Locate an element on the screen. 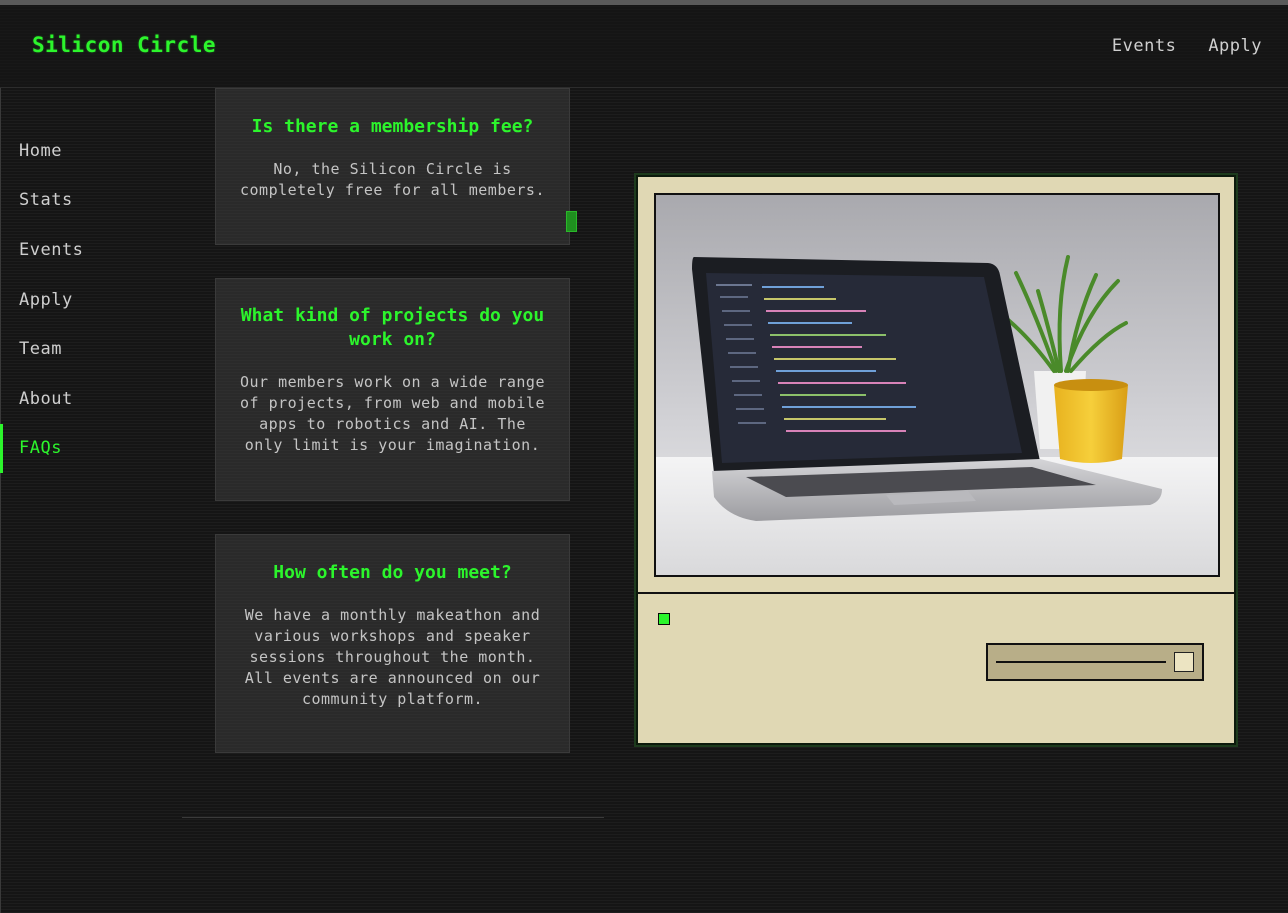  monitor-slider is located at coordinates (1095, 662).